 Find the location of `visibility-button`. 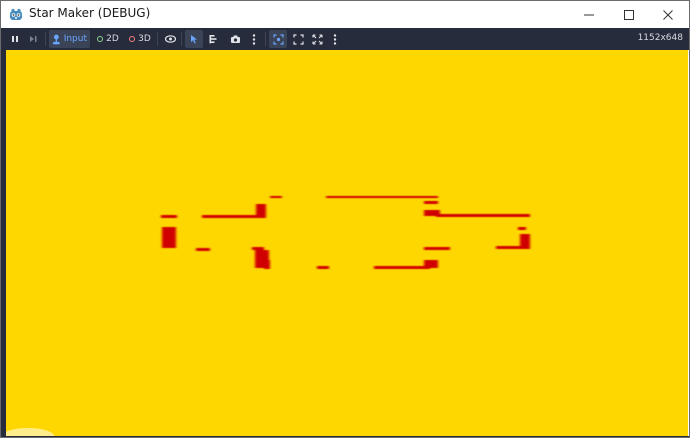

visibility-button is located at coordinates (170, 39).